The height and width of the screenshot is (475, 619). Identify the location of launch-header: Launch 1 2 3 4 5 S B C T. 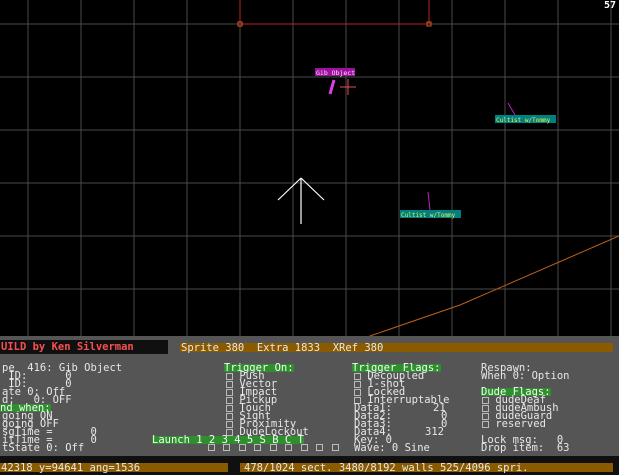
(228, 440).